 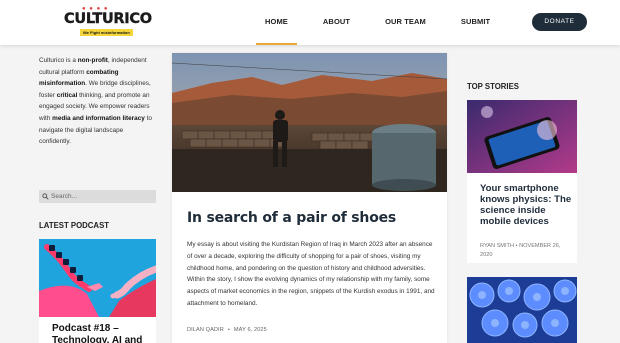 I want to click on featured-post-title: In search of a pair of shoes, so click(x=312, y=218).